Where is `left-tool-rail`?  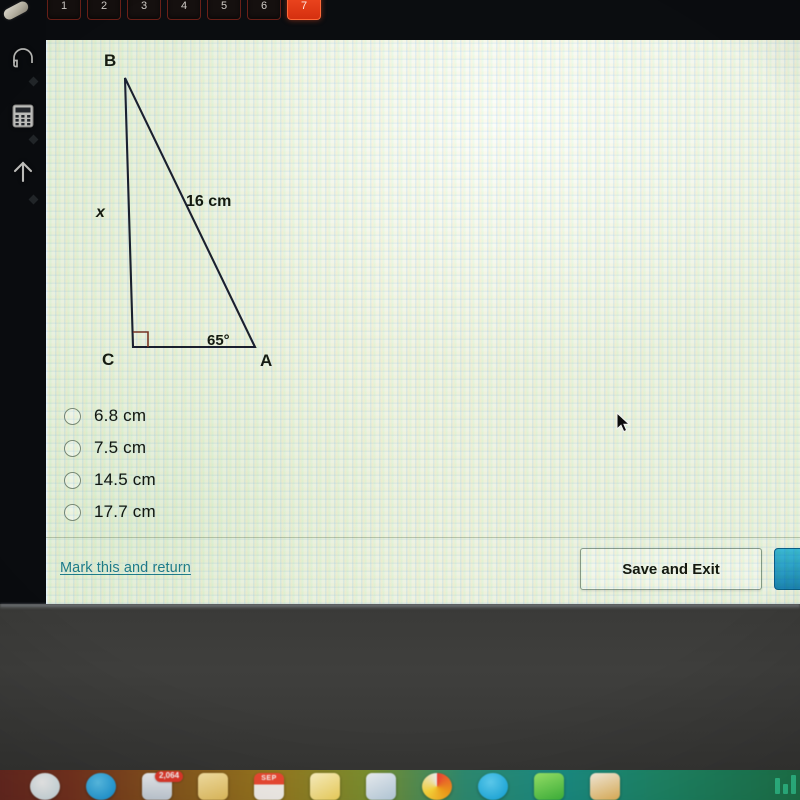 left-tool-rail is located at coordinates (23, 302).